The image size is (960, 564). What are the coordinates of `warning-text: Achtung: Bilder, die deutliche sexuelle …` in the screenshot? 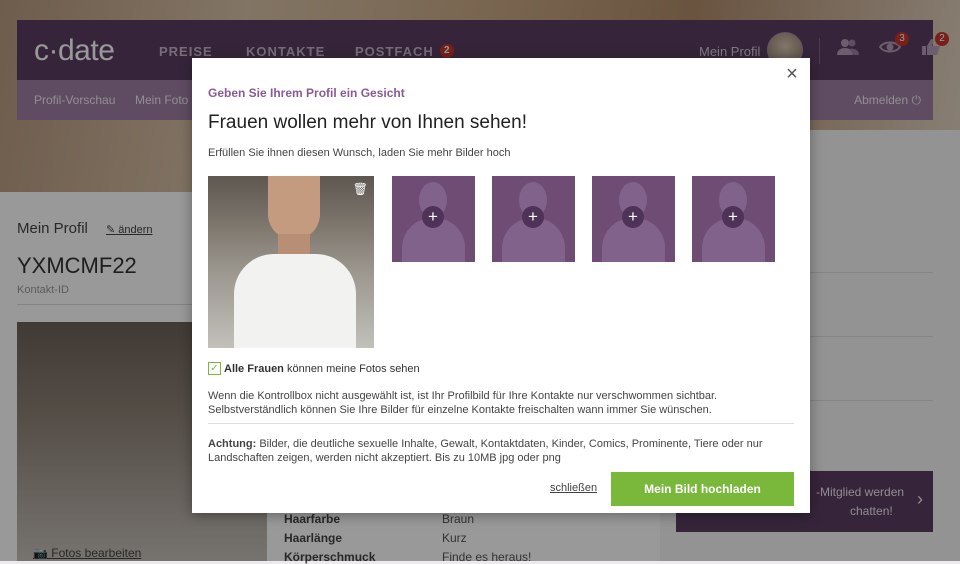 It's located at (485, 451).